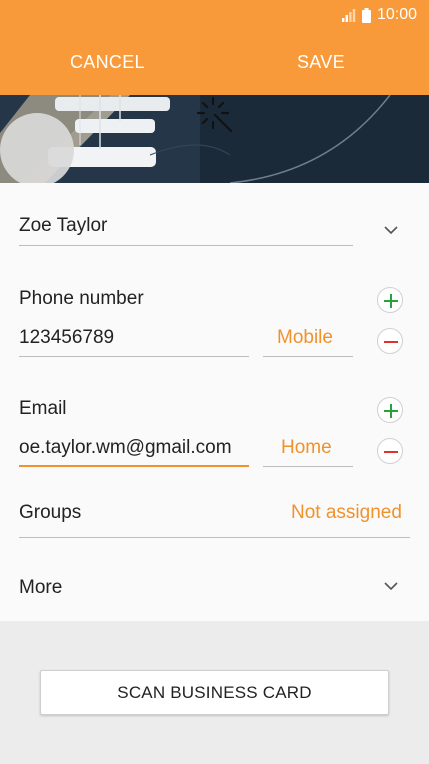  Describe the element at coordinates (214, 537) in the screenshot. I see `groups-underline` at that location.